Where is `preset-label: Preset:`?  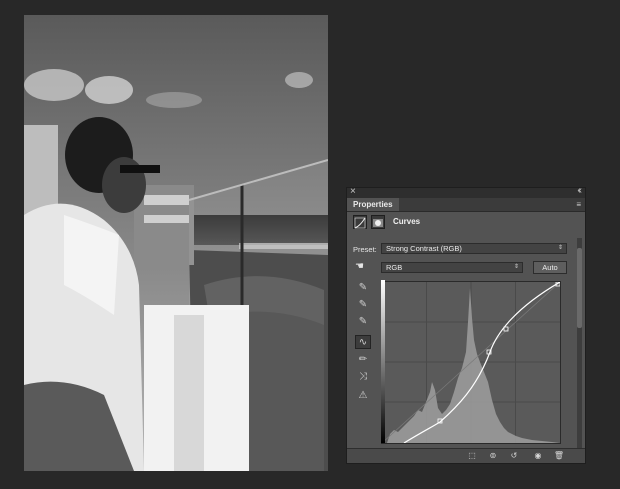 preset-label: Preset: is located at coordinates (365, 249).